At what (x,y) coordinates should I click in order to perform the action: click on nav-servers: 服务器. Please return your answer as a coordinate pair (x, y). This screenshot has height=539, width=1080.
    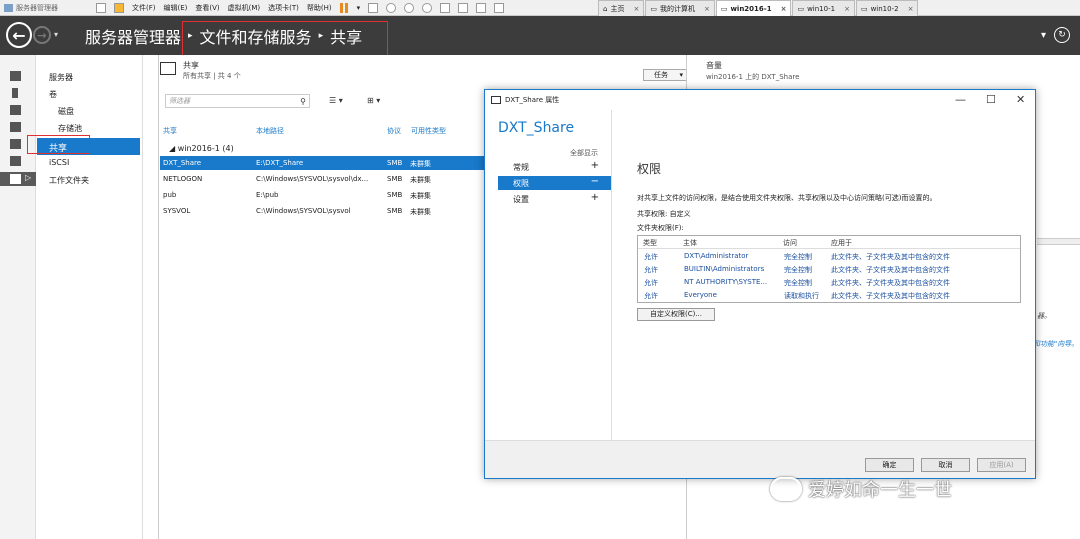
    Looking at the image, I should click on (61, 77).